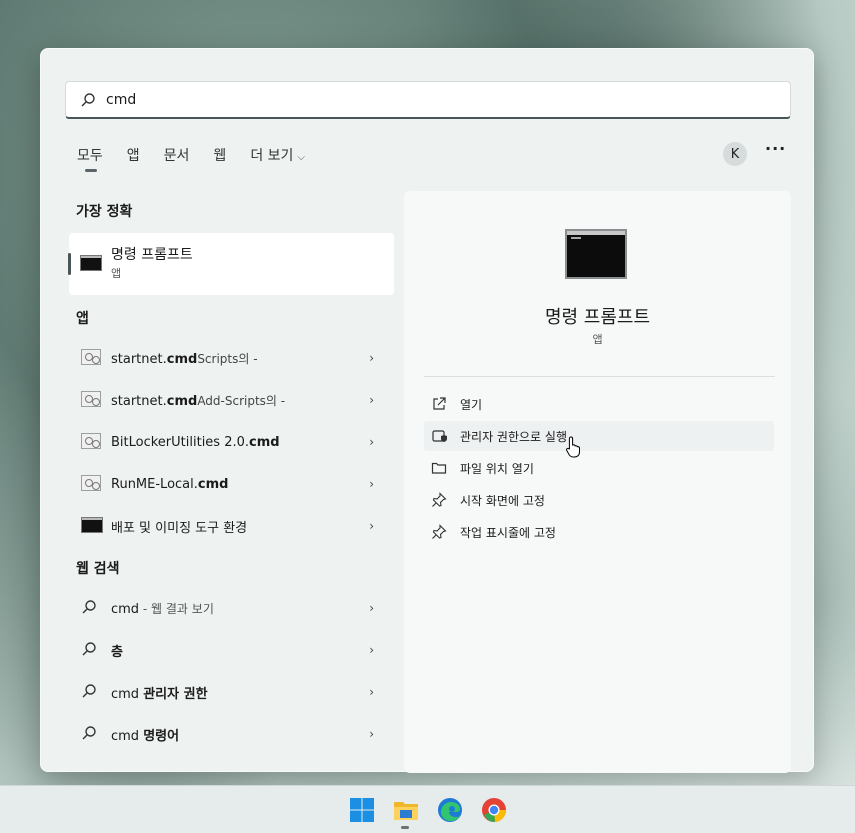 Image resolution: width=855 pixels, height=833 pixels. I want to click on chrome-icon, so click(494, 810).